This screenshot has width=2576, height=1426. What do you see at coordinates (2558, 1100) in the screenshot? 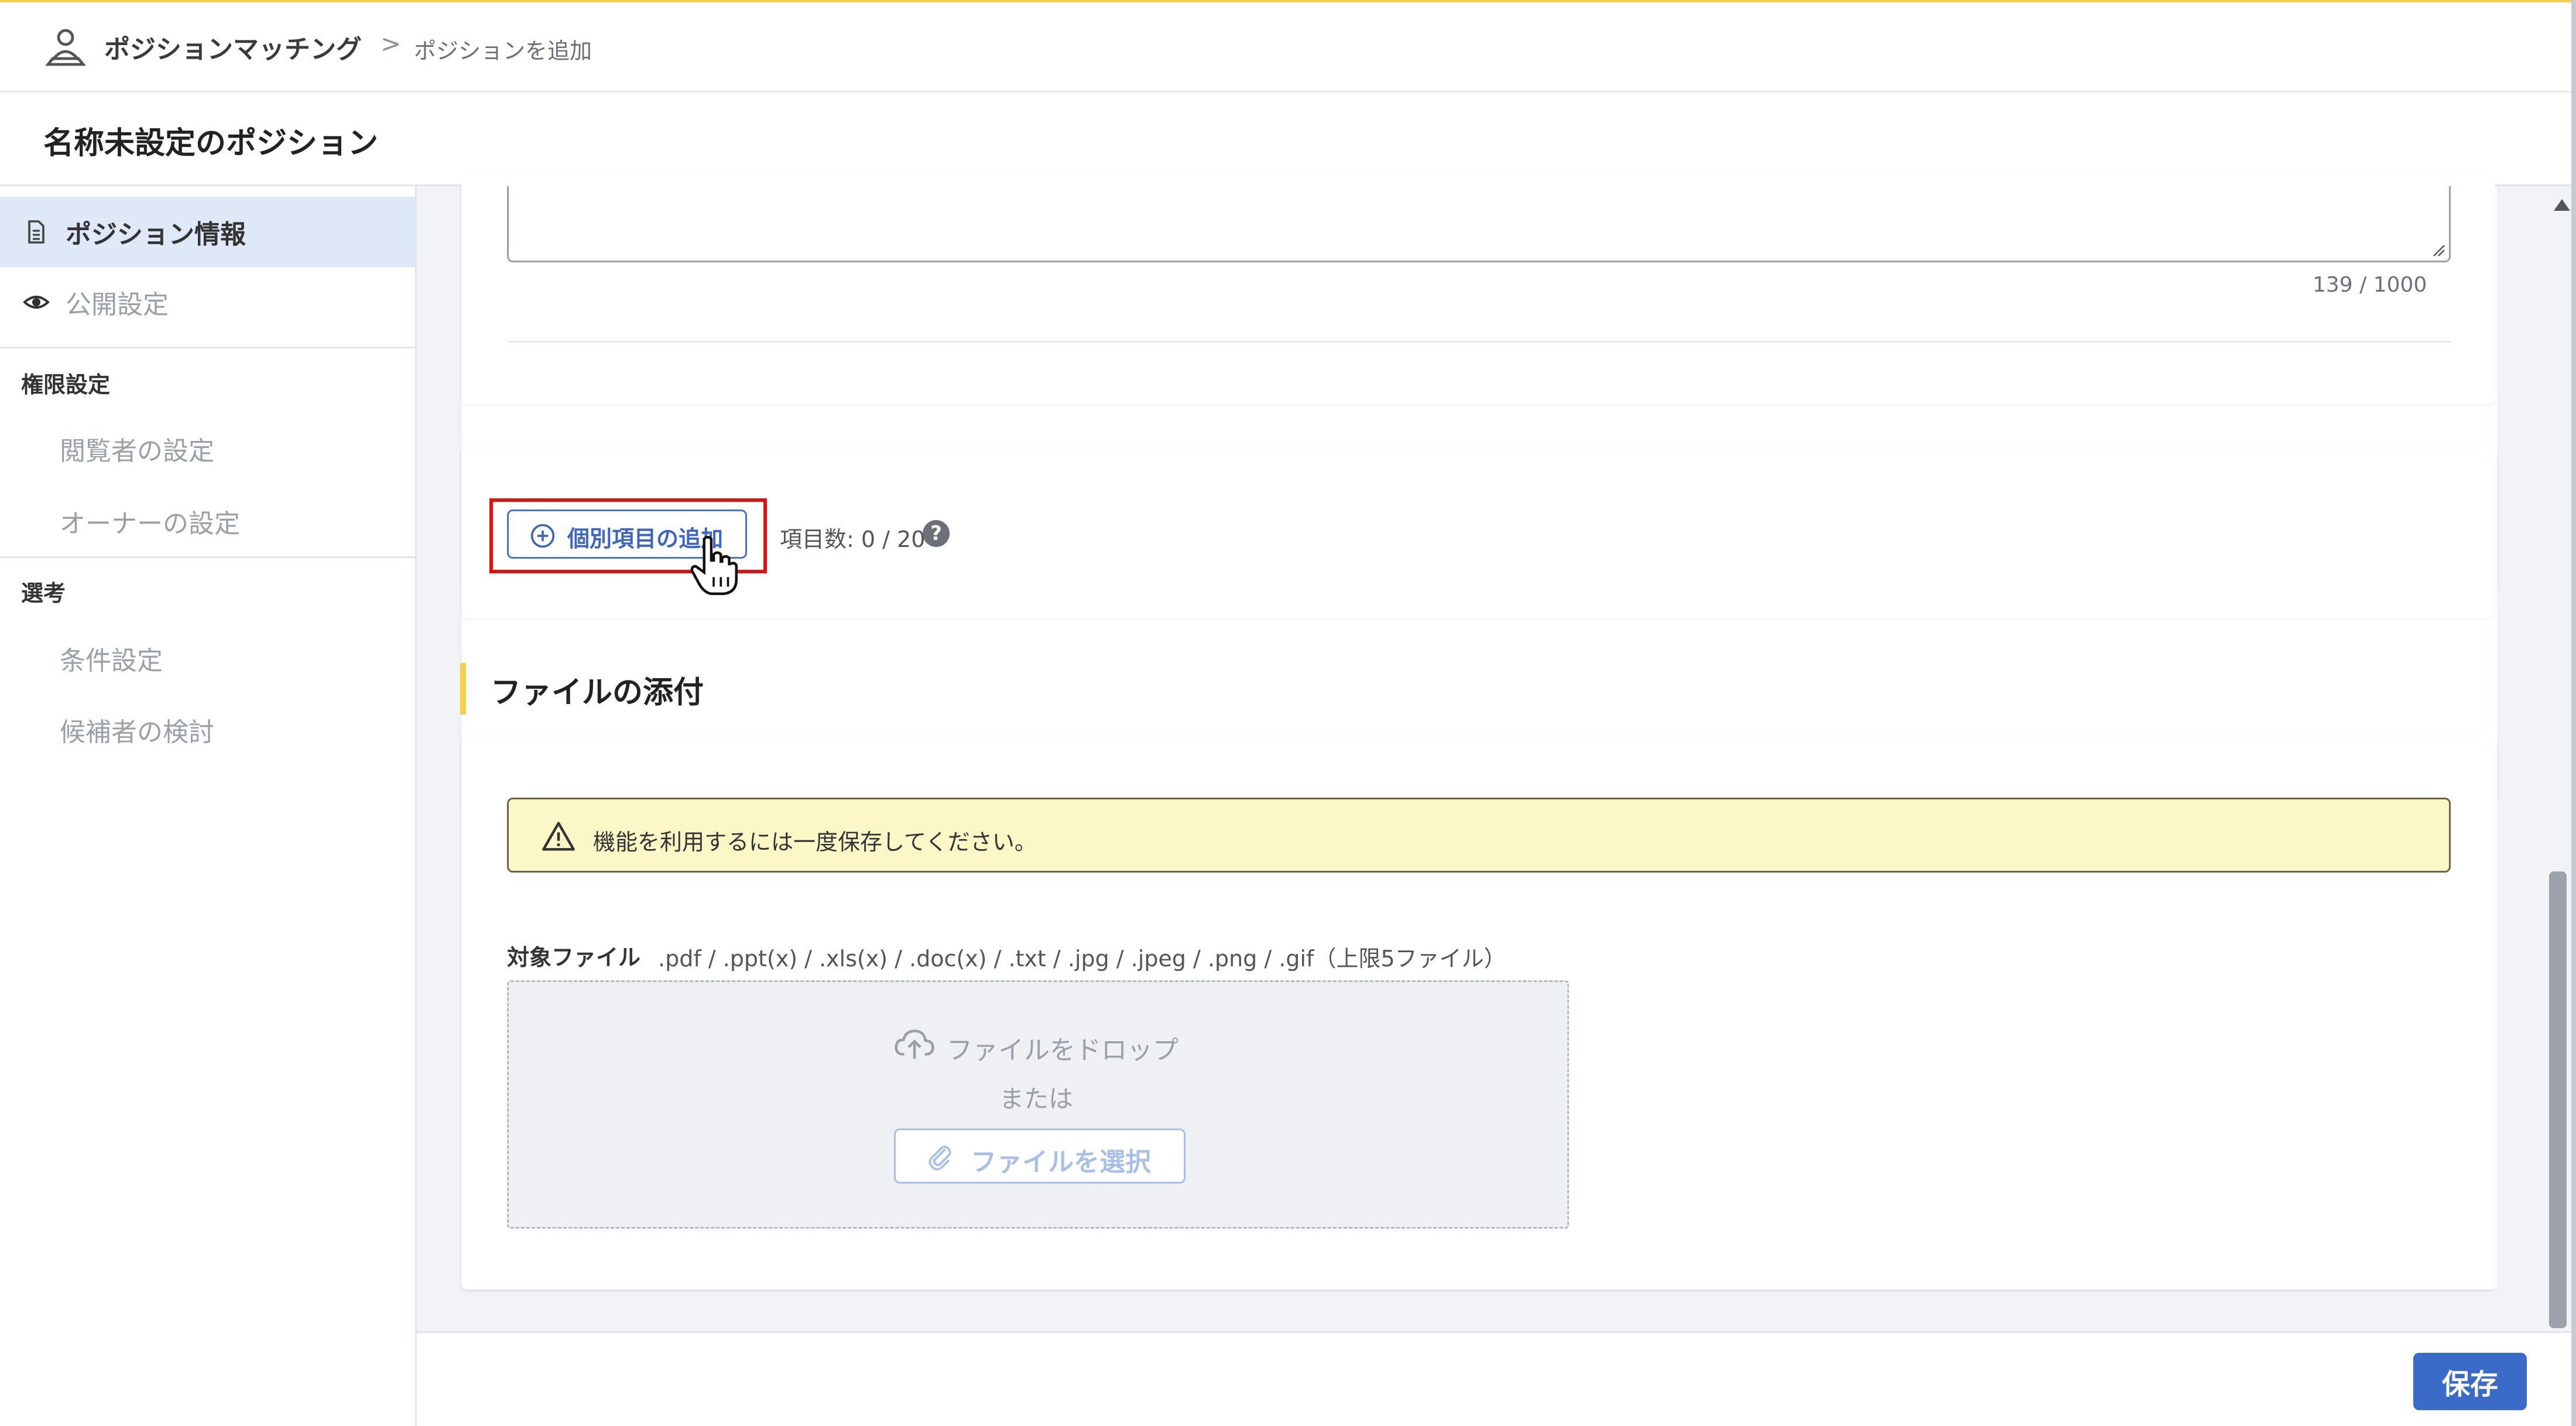
I see `scroll-thumb` at bounding box center [2558, 1100].